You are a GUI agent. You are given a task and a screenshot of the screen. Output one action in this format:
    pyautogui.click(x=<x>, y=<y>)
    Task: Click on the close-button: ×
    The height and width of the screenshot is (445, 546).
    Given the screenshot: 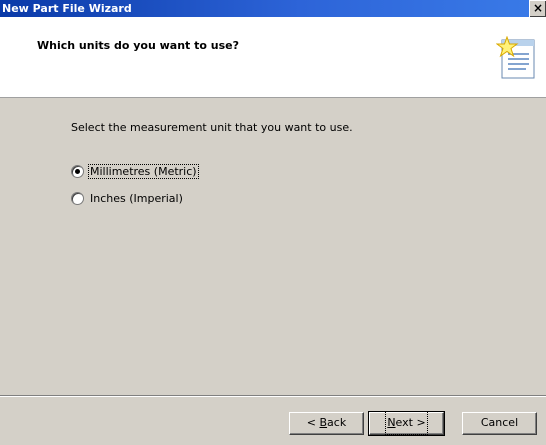 What is the action you would take?
    pyautogui.click(x=537, y=8)
    